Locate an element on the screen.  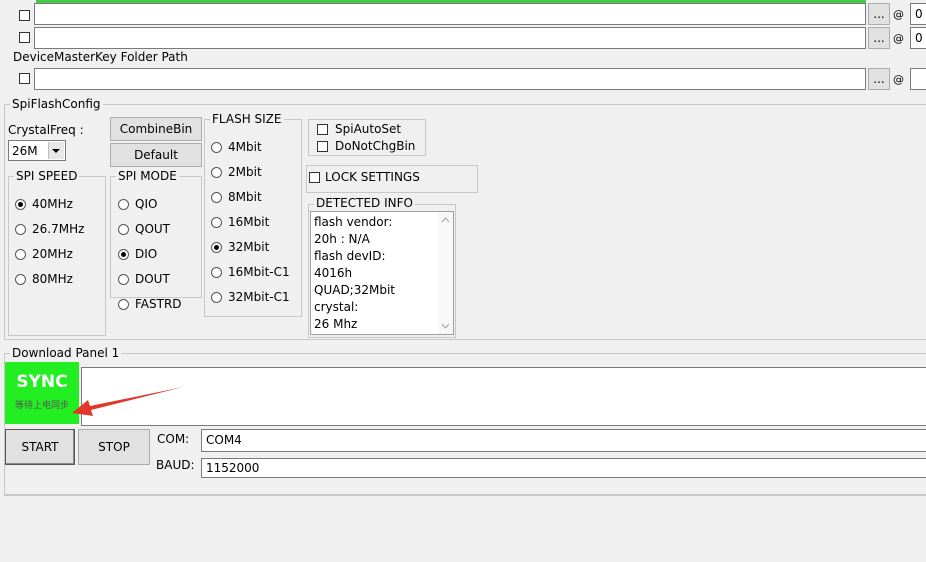
crystal-freq-label: CrystalFreq : is located at coordinates (46, 130).